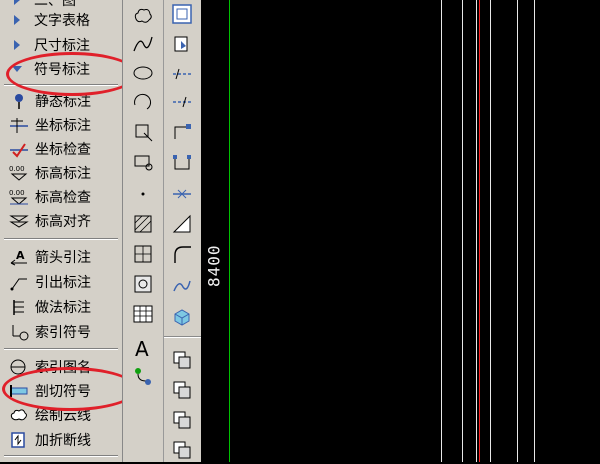  What do you see at coordinates (182, 132) in the screenshot?
I see `move-tool-icon` at bounding box center [182, 132].